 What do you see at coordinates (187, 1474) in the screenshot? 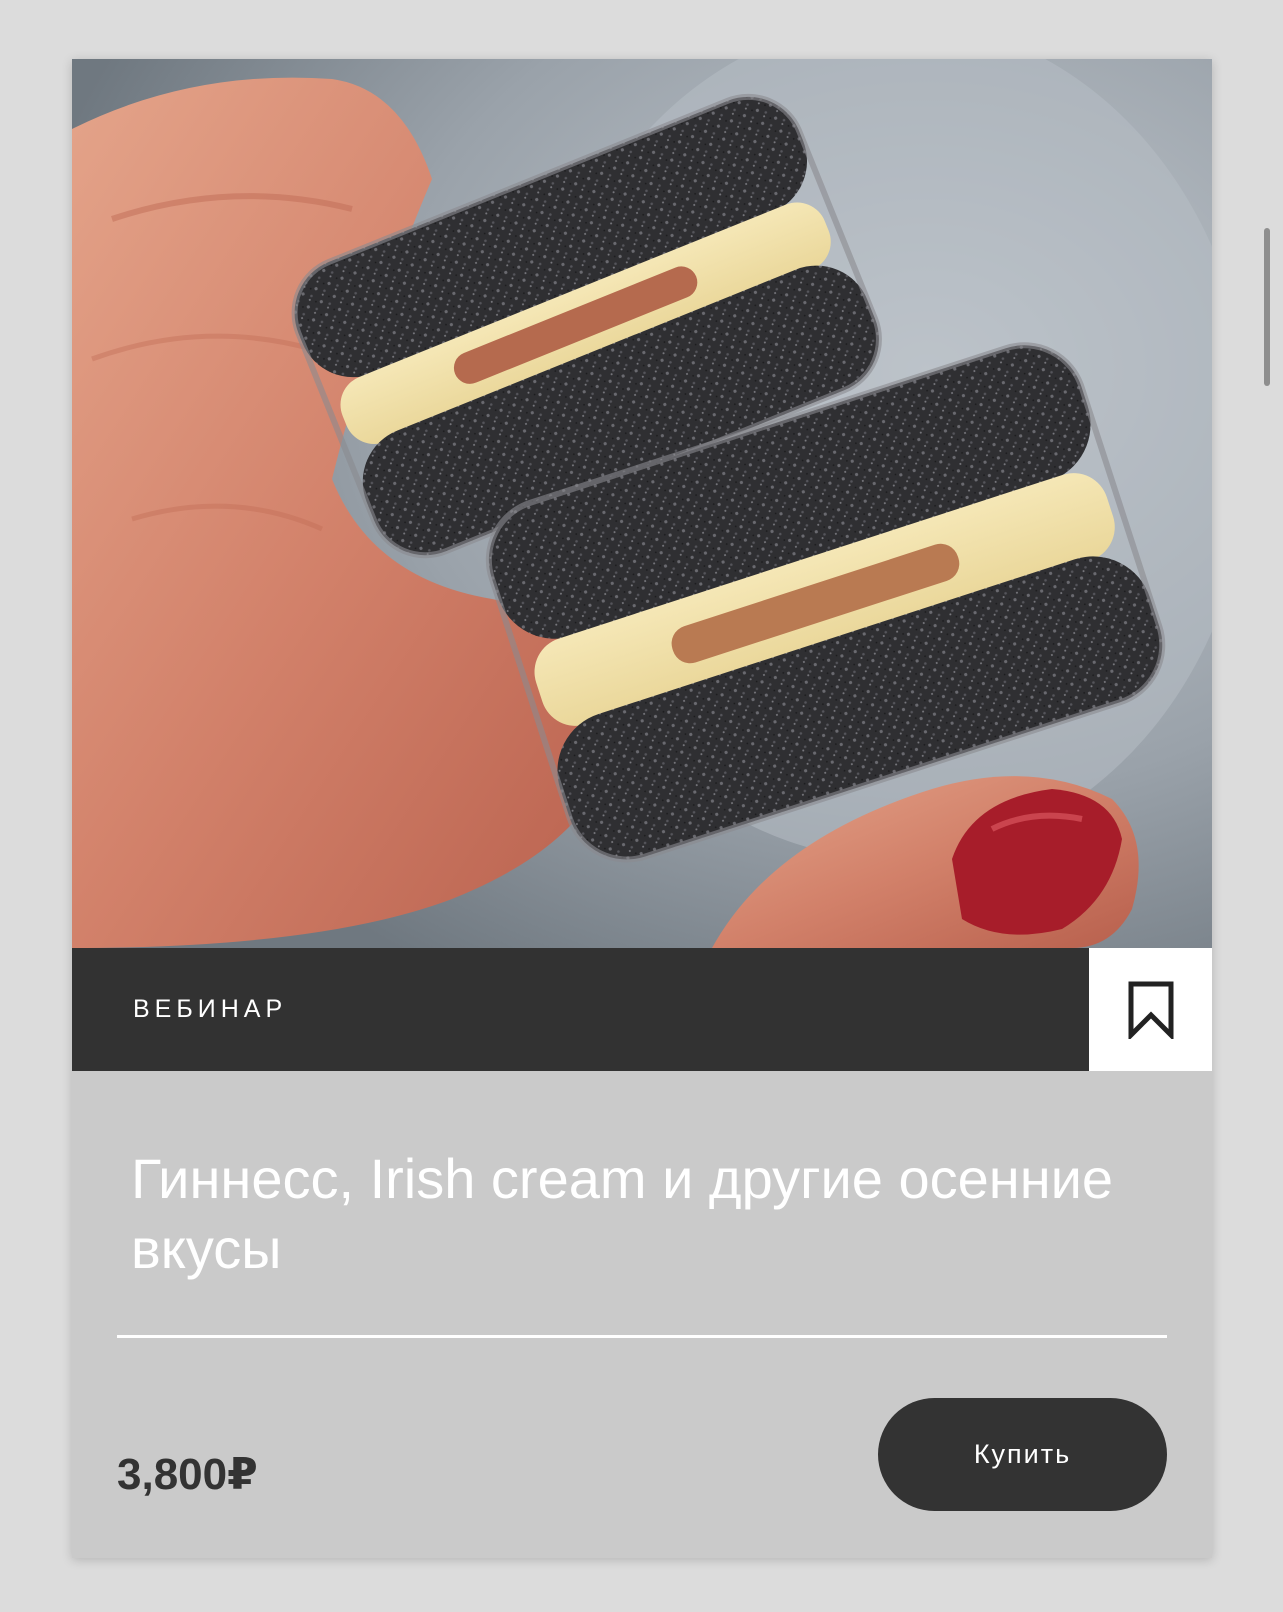
I see `price: 3,800₽` at bounding box center [187, 1474].